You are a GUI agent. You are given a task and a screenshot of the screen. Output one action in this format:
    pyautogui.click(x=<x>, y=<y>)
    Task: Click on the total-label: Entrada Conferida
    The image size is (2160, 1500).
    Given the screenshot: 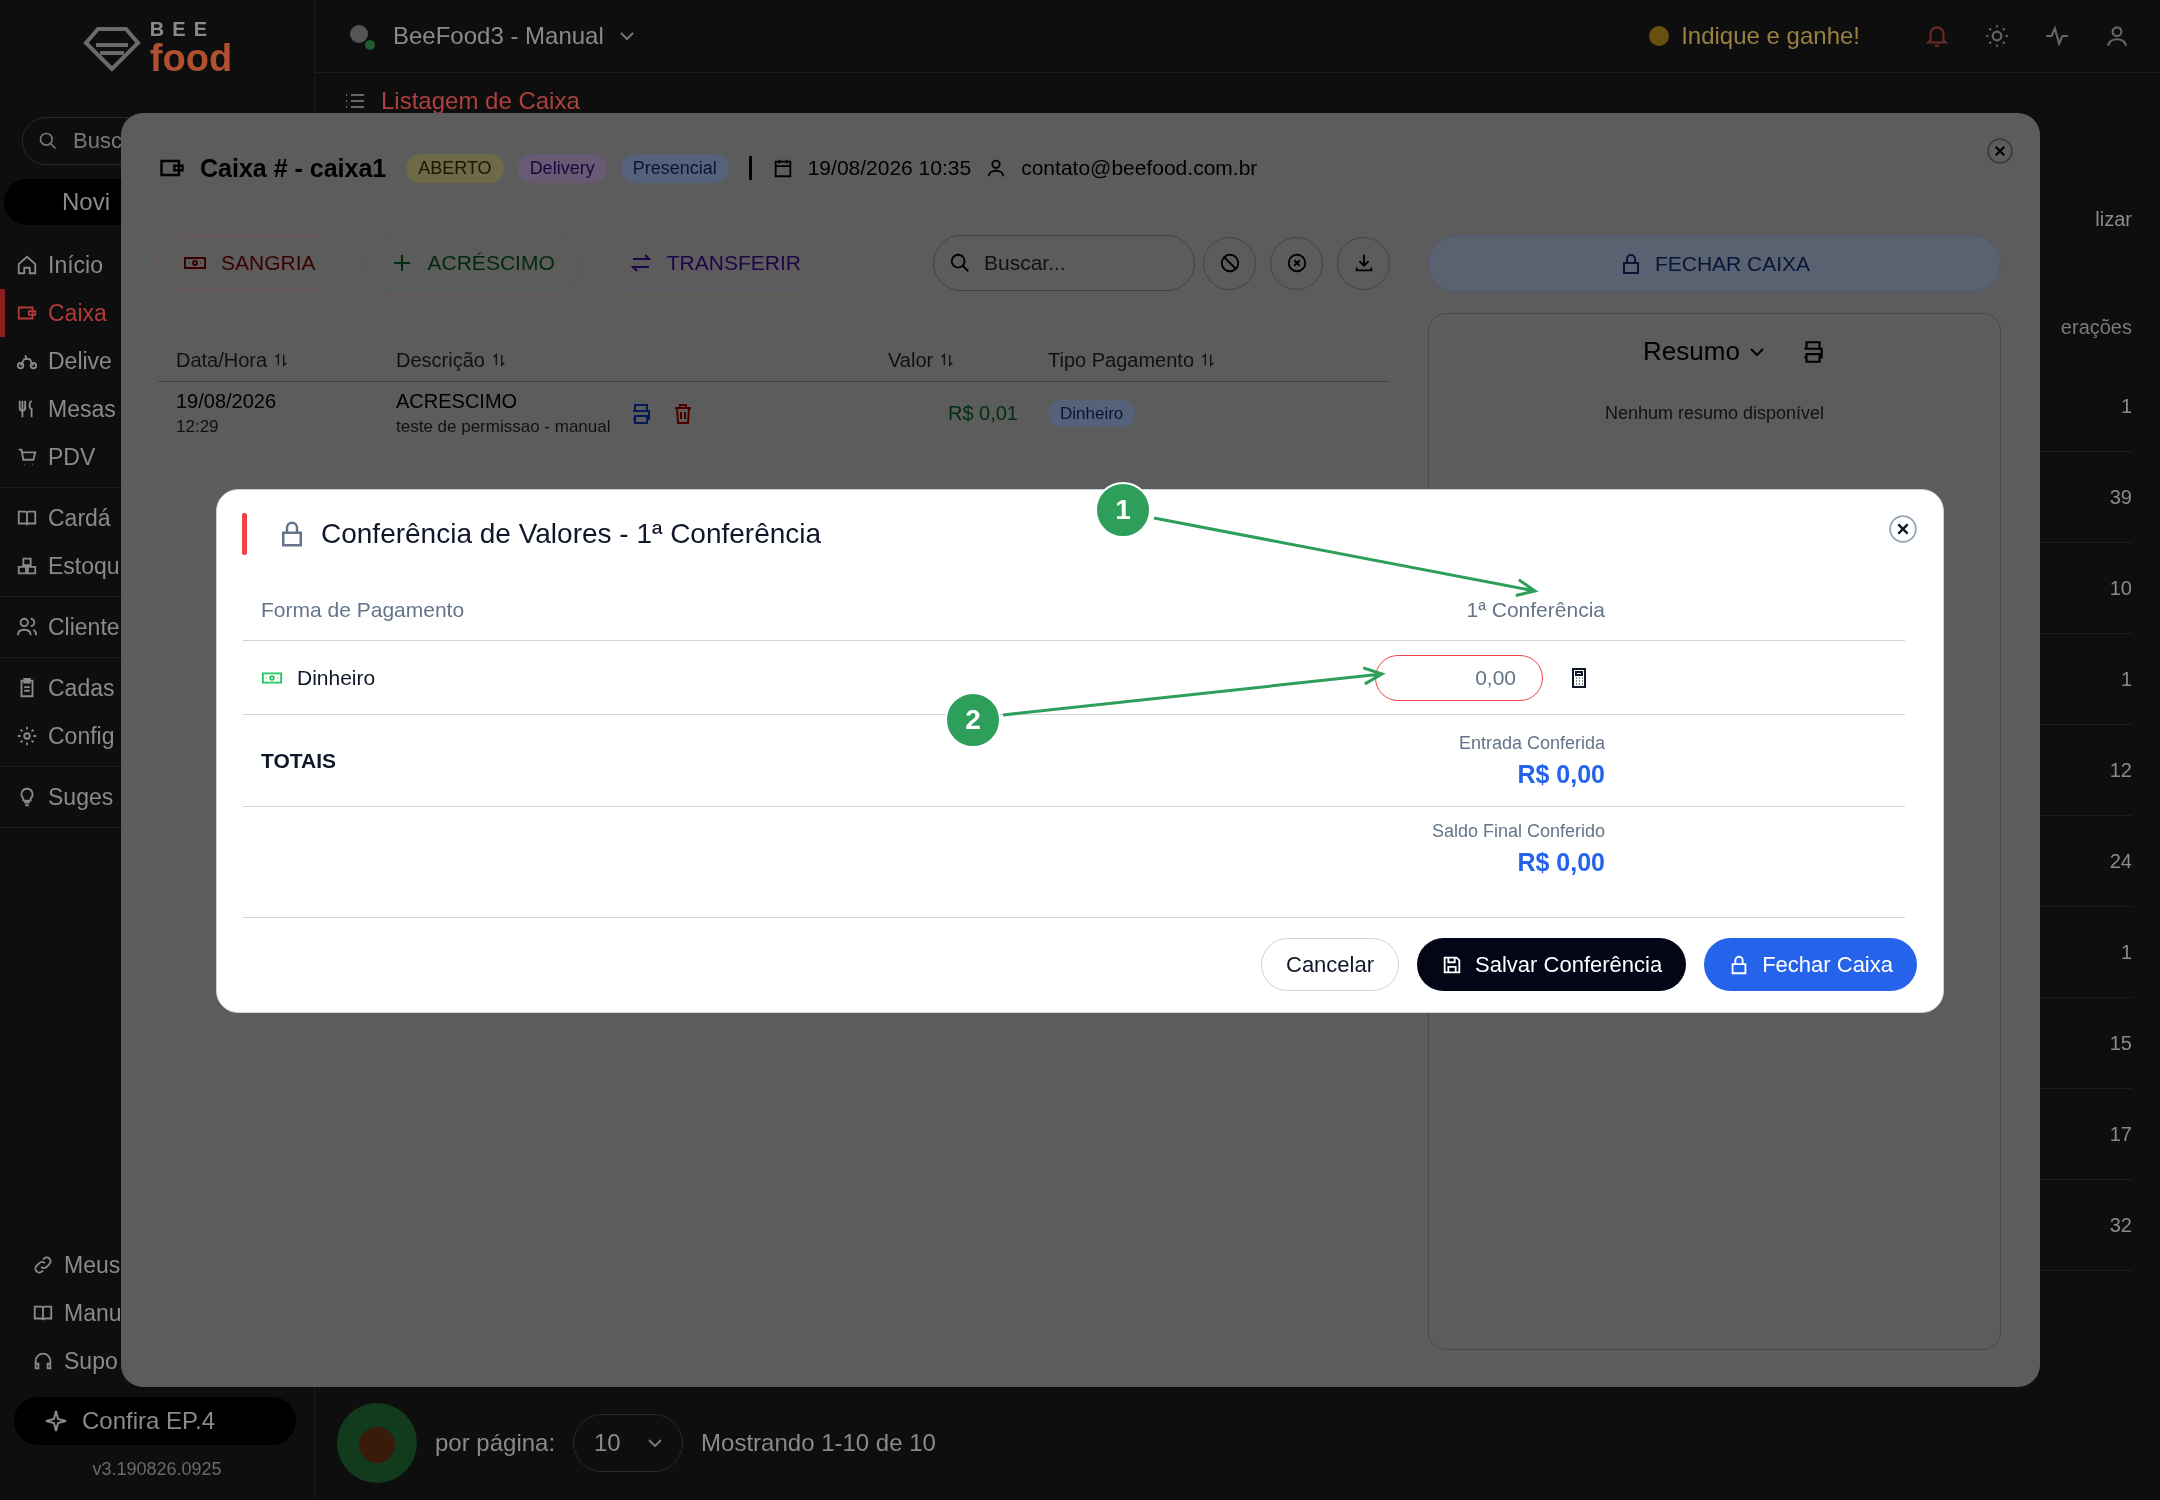 What is the action you would take?
    pyautogui.click(x=1531, y=743)
    